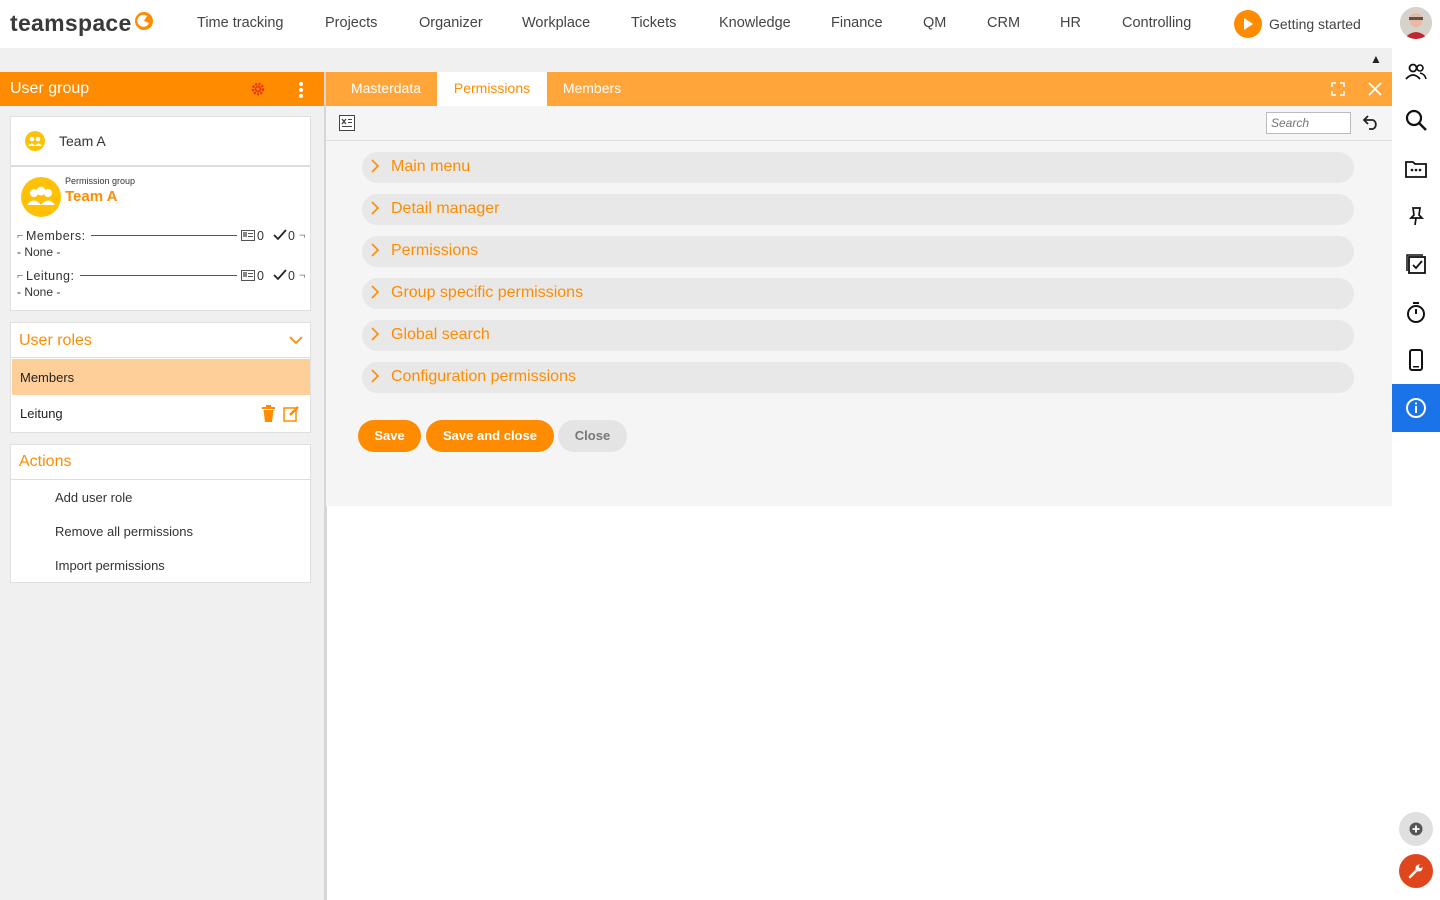 Image resolution: width=1440 pixels, height=900 pixels. I want to click on nav-knowledge: Knowledge, so click(755, 23).